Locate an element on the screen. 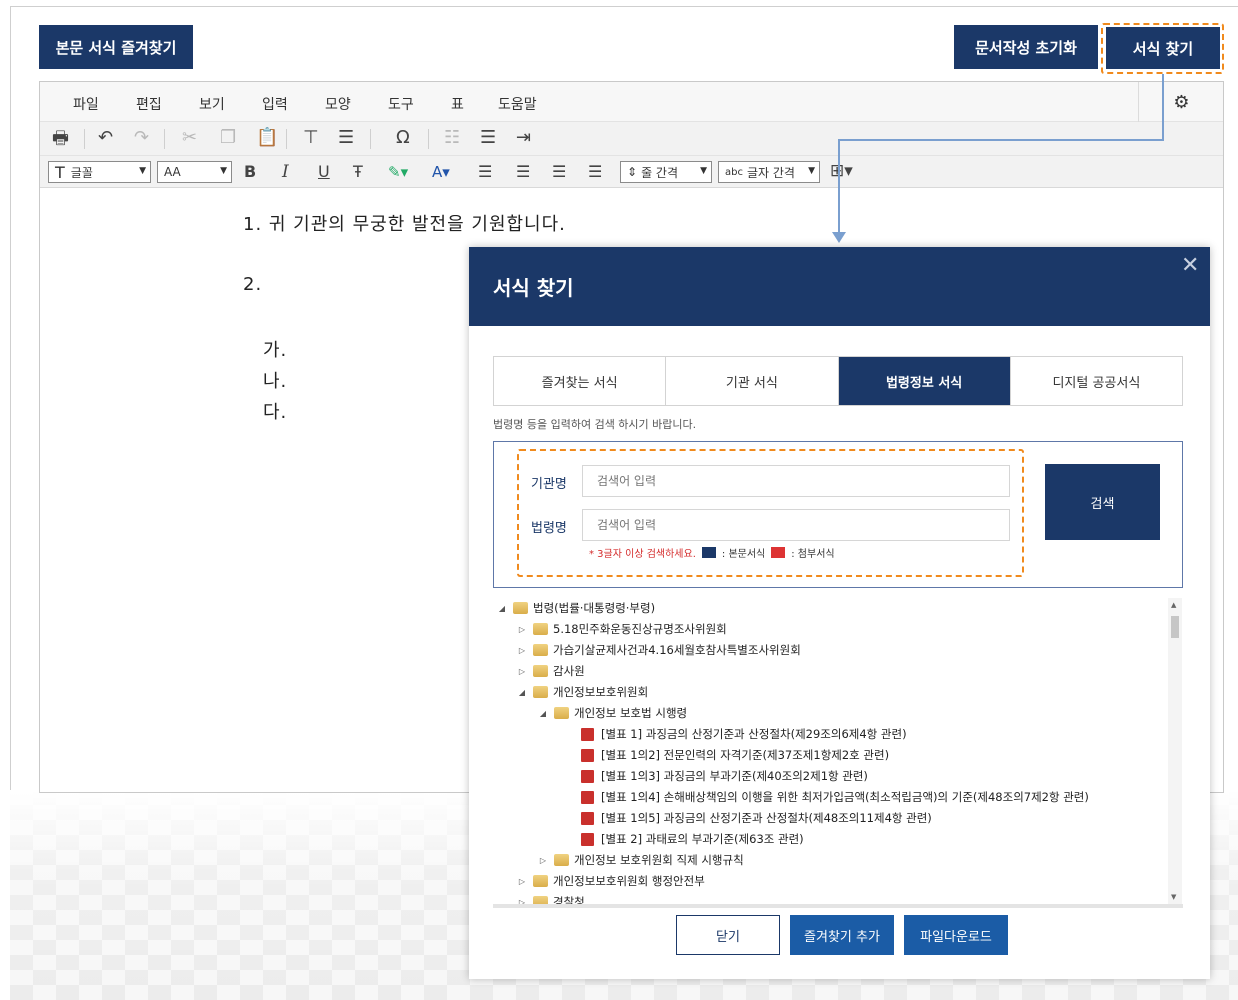 This screenshot has width=1238, height=1000. doc-item-a: 가. is located at coordinates (275, 349).